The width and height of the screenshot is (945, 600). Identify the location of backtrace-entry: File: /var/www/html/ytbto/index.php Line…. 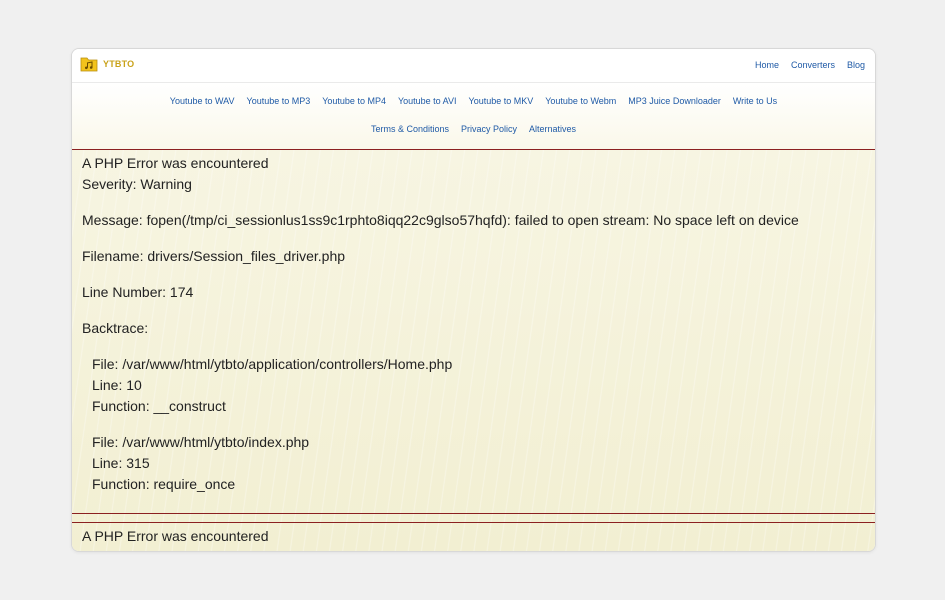
(473, 463).